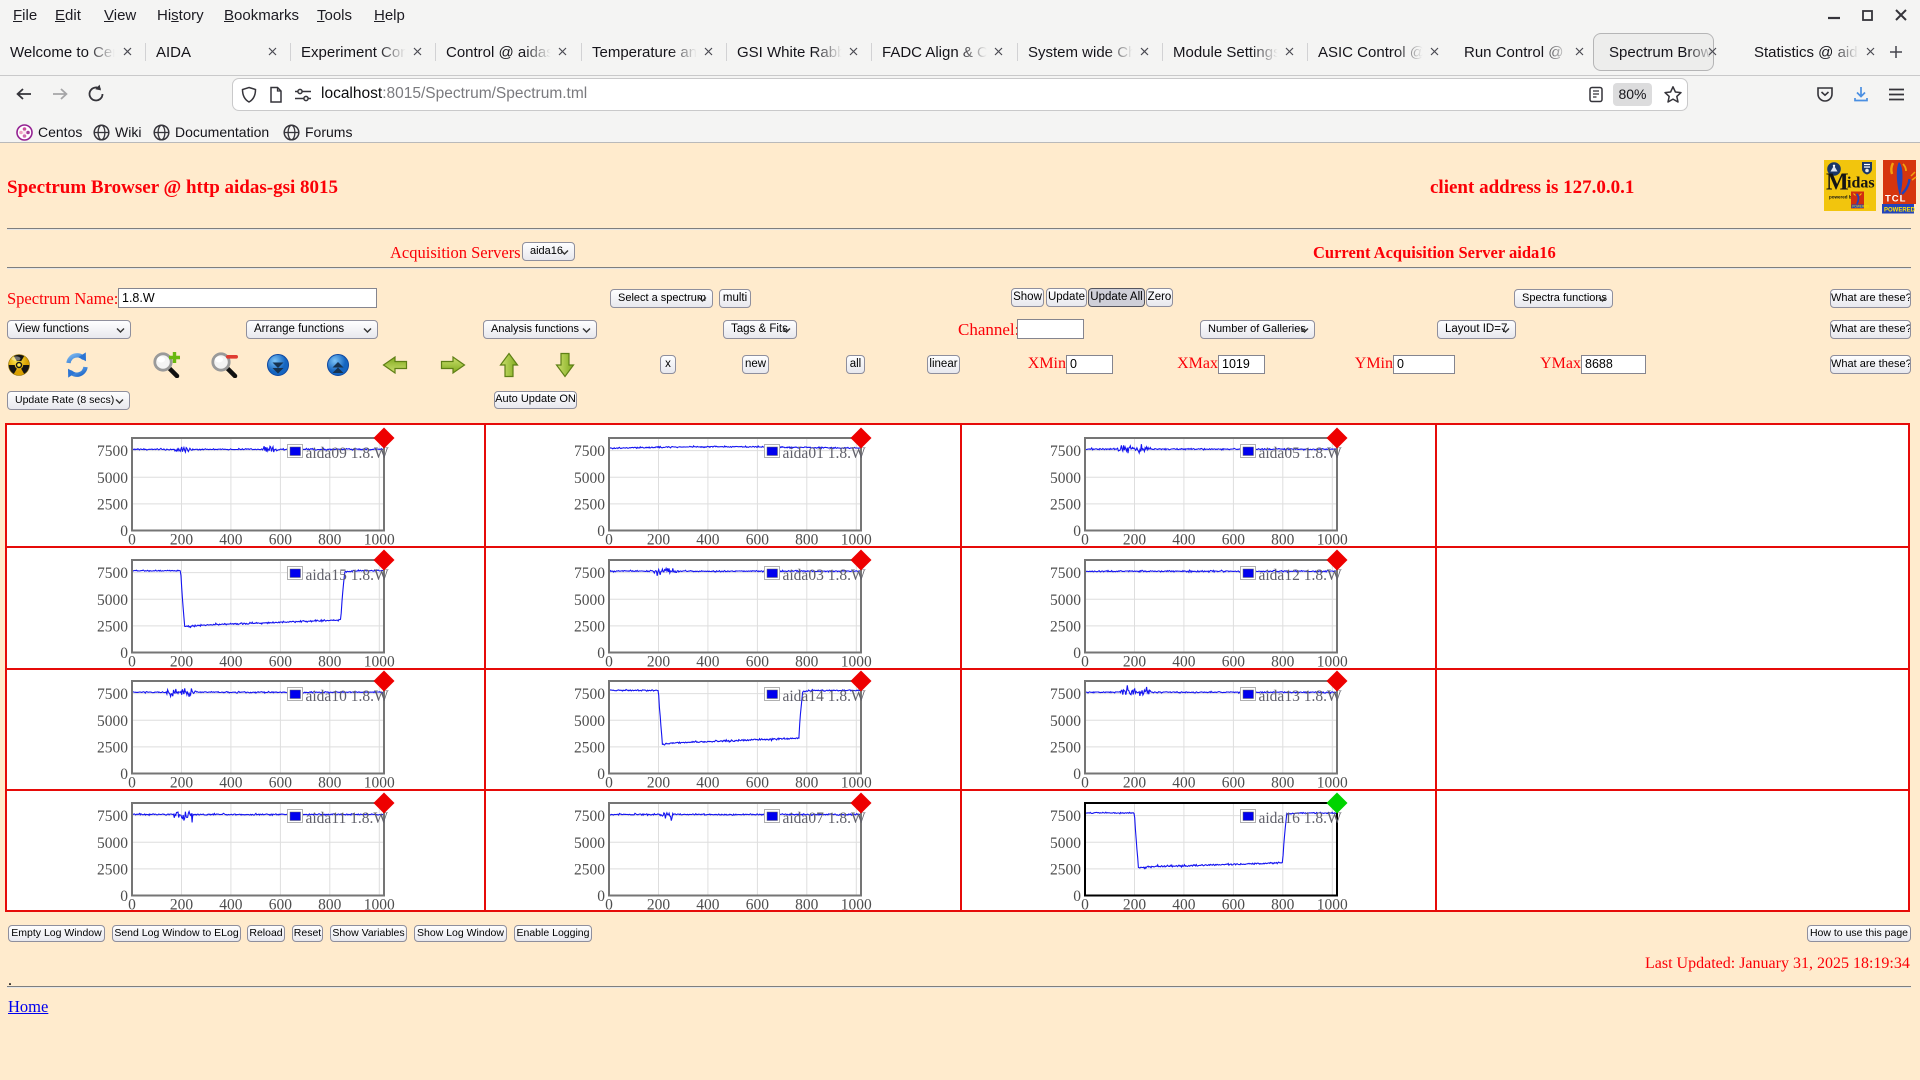  What do you see at coordinates (1842, 197) in the screenshot?
I see `svg-text: powered by` at bounding box center [1842, 197].